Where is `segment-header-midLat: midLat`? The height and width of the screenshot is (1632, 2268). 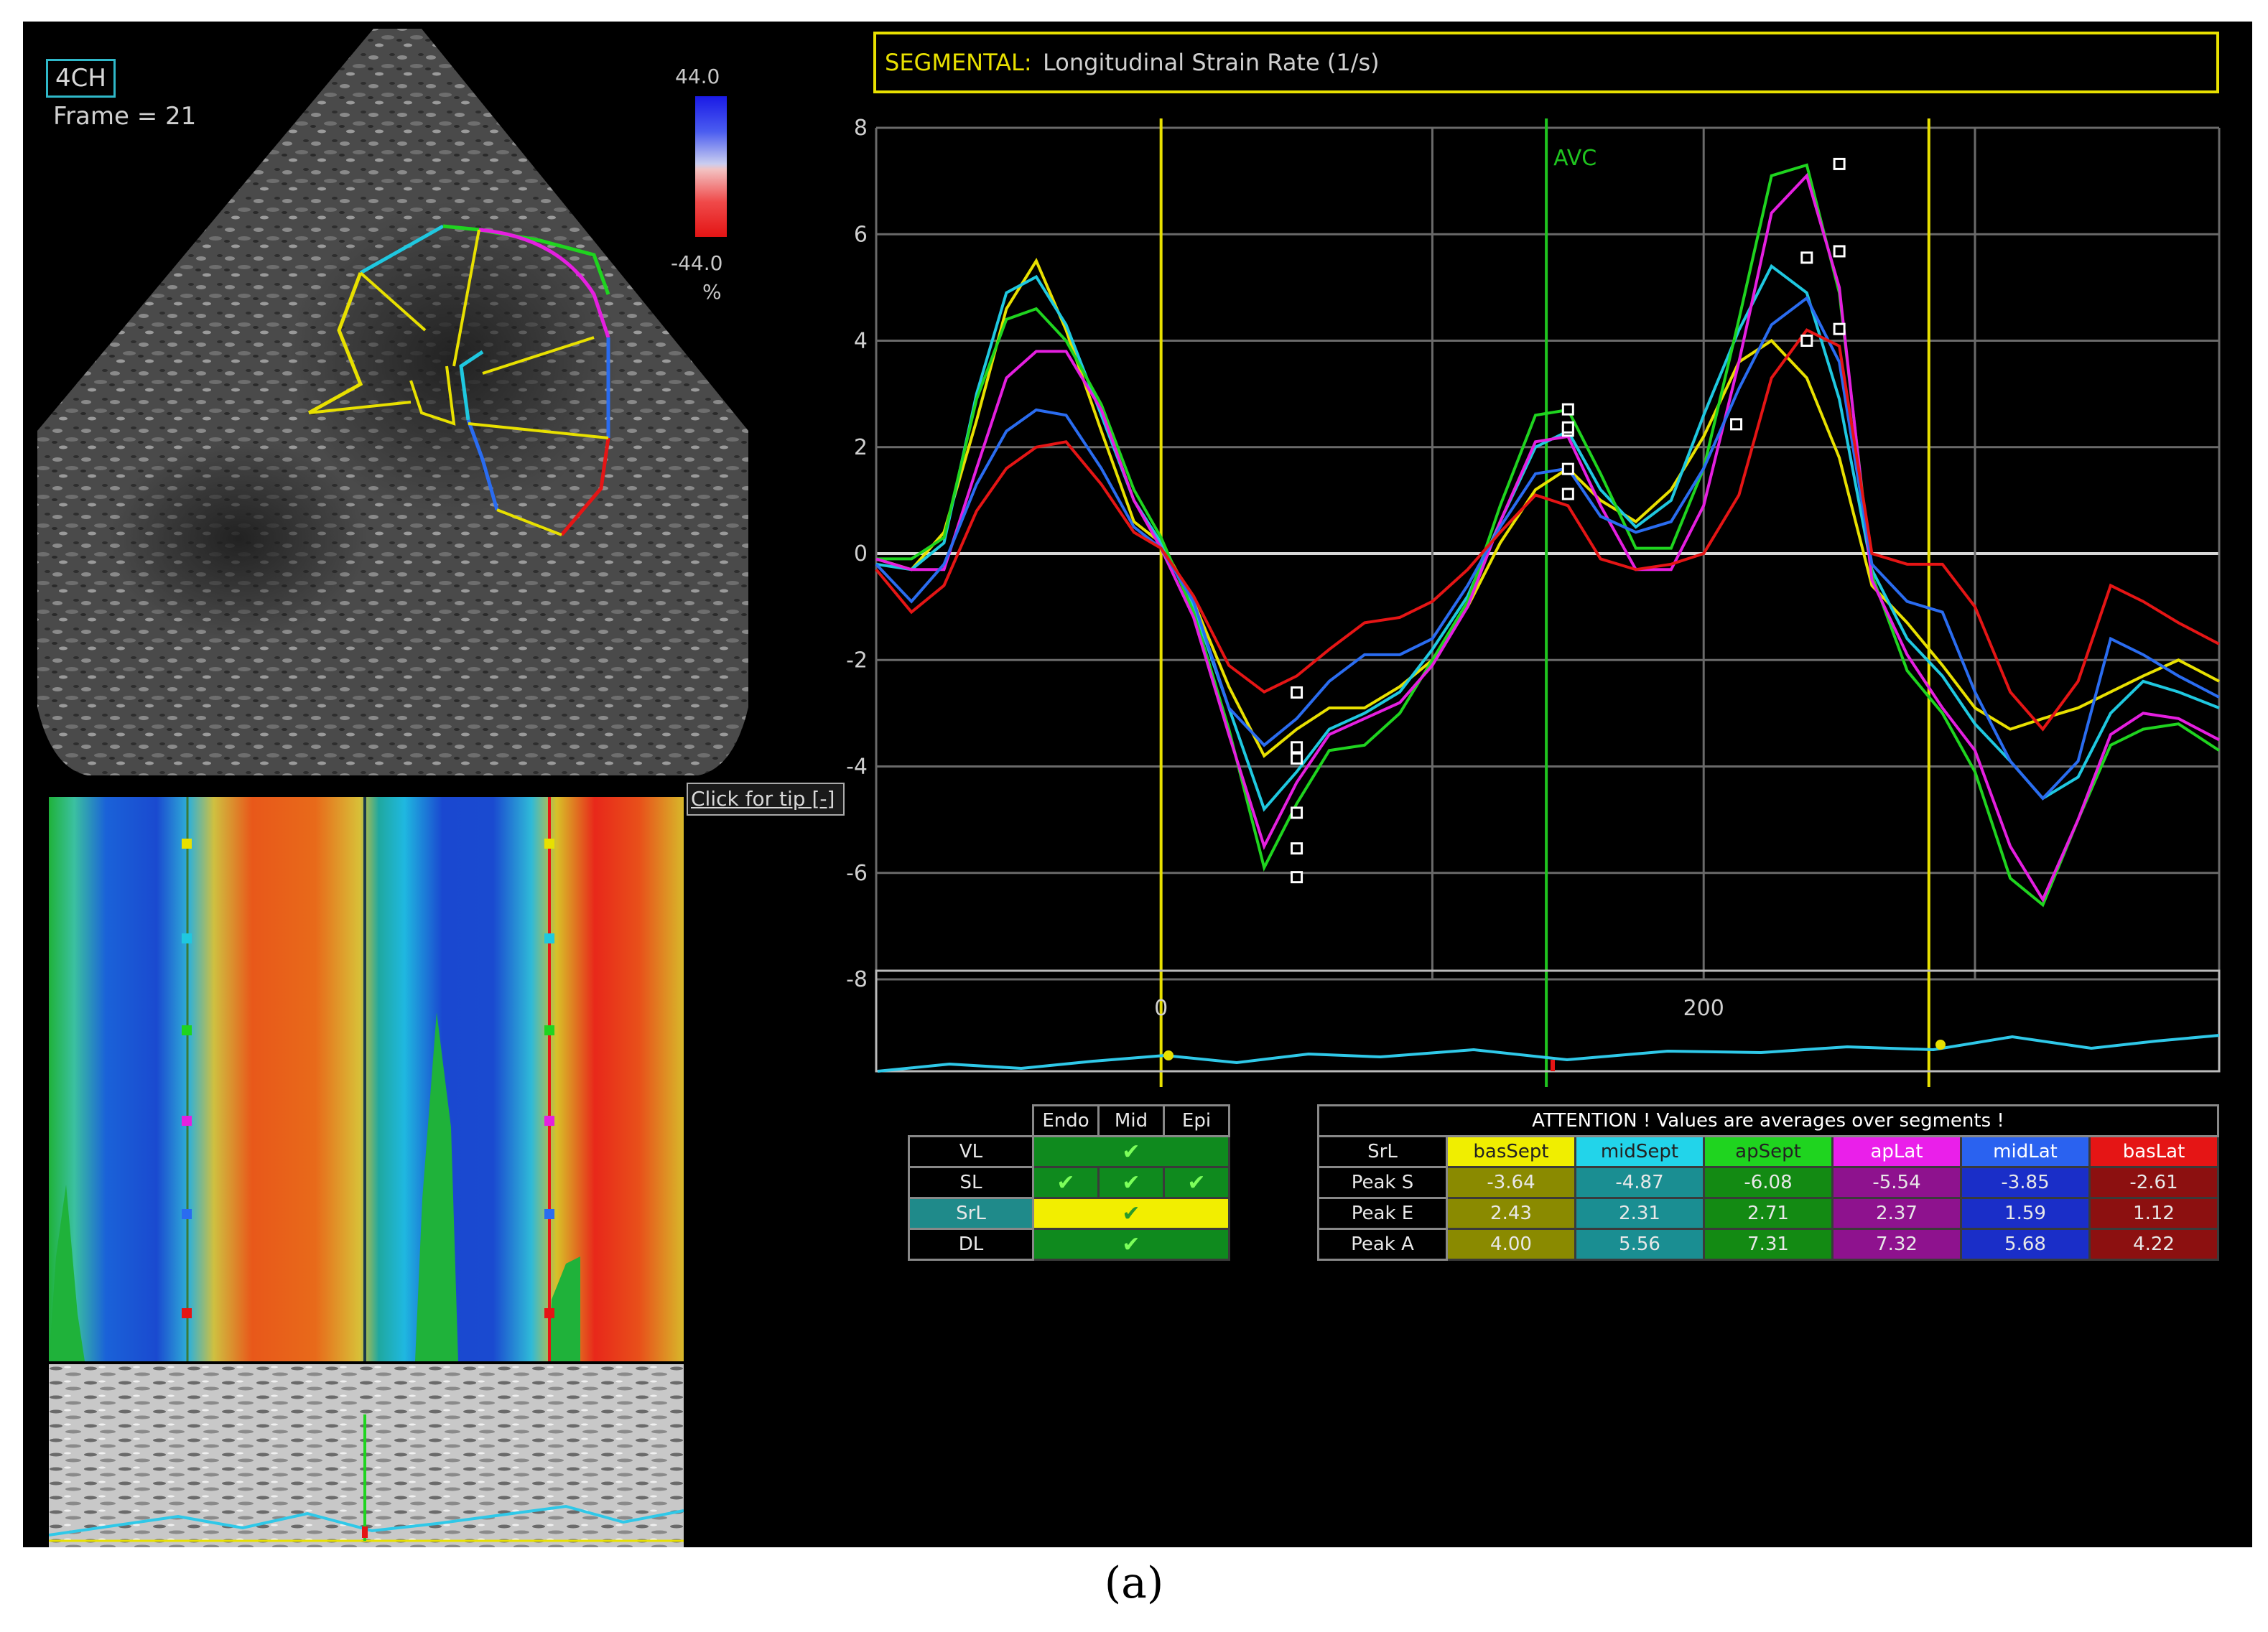 segment-header-midLat: midLat is located at coordinates (2025, 1151).